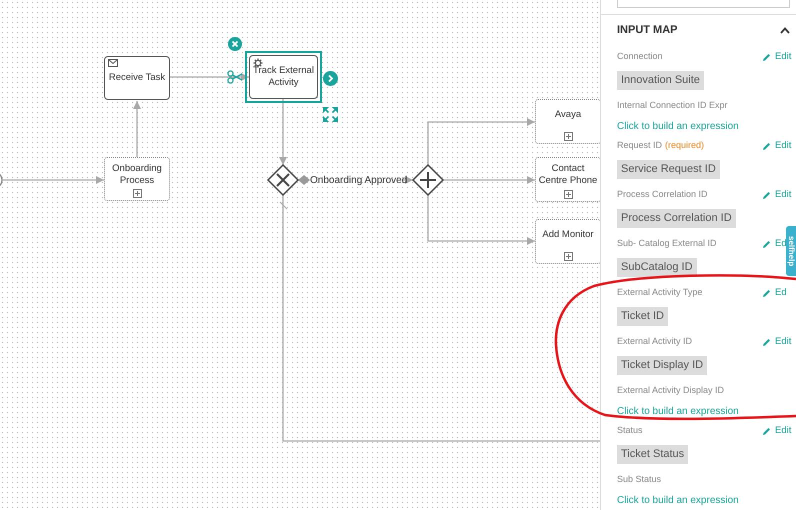  What do you see at coordinates (639, 145) in the screenshot?
I see `field-label: Request ID` at bounding box center [639, 145].